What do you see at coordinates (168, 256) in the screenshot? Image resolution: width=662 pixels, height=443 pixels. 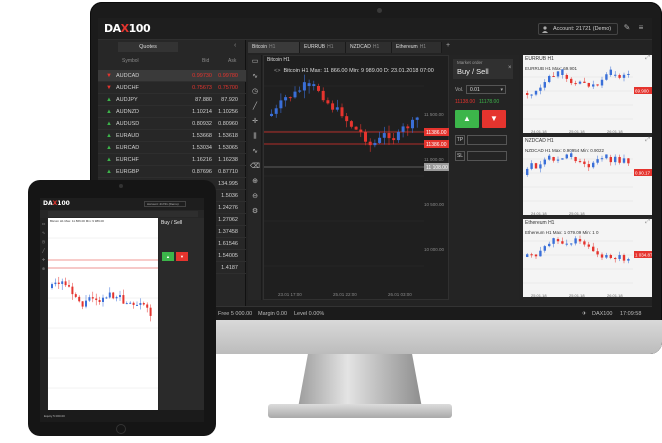 I see `tablet-buy-button: ▲` at bounding box center [168, 256].